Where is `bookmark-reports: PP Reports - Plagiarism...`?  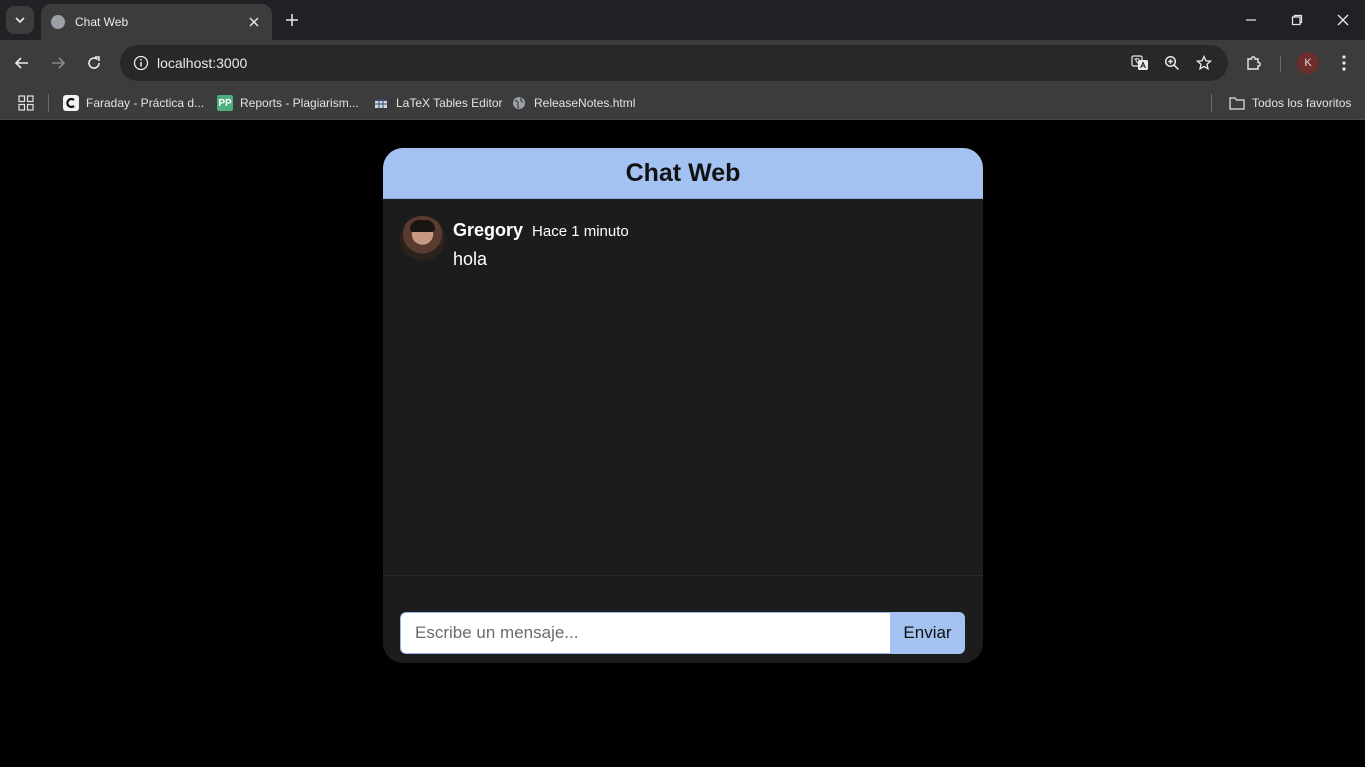 bookmark-reports: PP Reports - Plagiarism... is located at coordinates (288, 103).